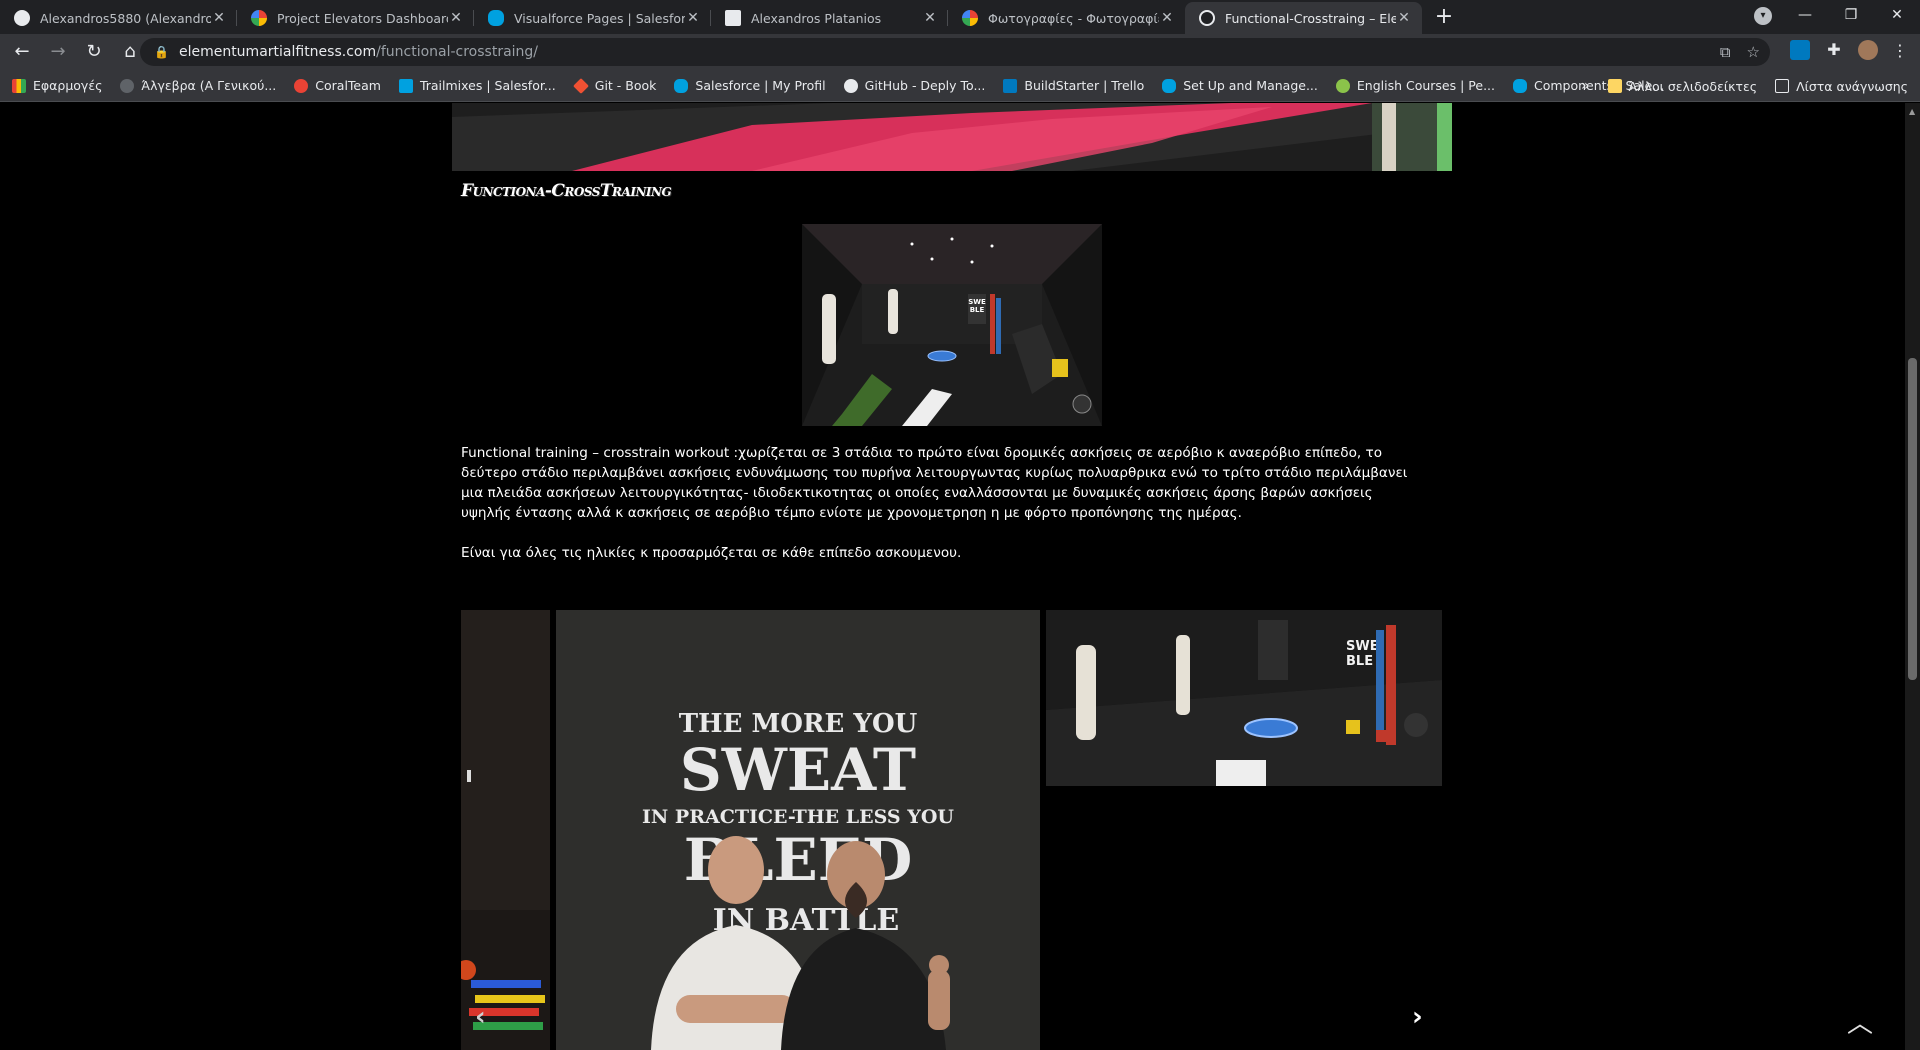 The image size is (1920, 1050). I want to click on bookmark-label: CoralTeam, so click(348, 85).